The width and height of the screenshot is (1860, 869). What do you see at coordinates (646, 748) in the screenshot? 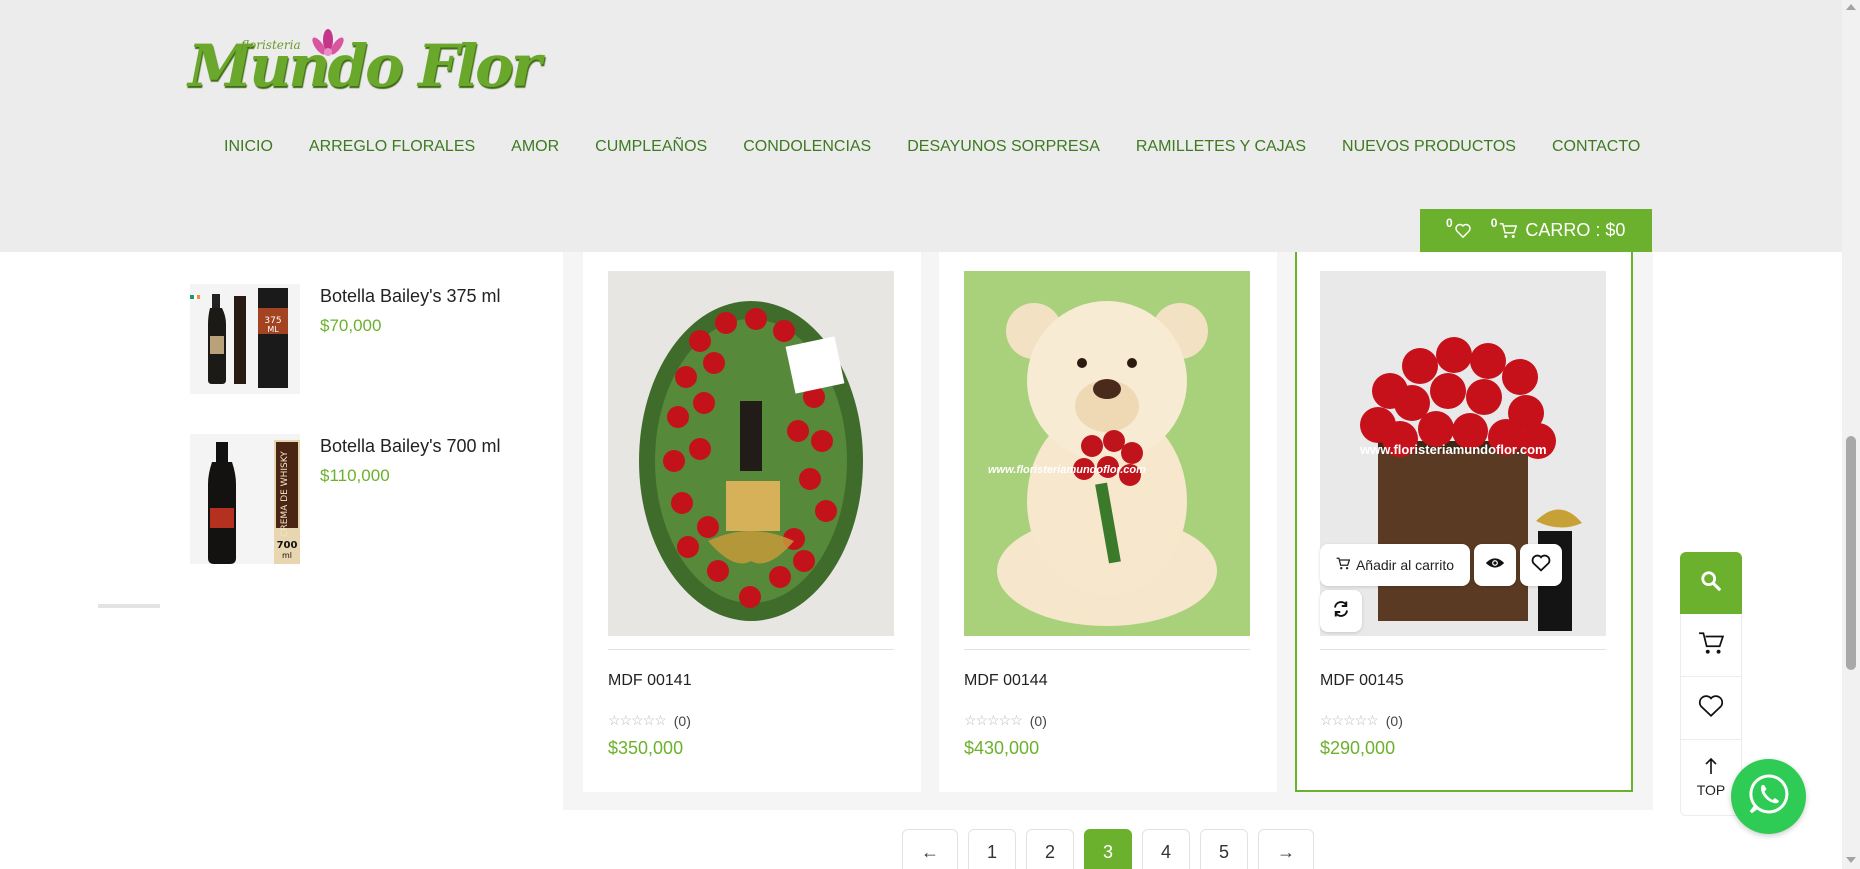
I see `product-price: $350,000` at bounding box center [646, 748].